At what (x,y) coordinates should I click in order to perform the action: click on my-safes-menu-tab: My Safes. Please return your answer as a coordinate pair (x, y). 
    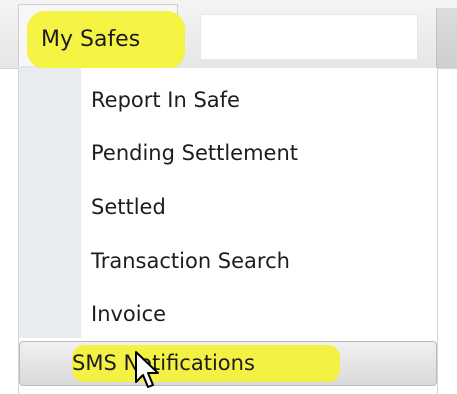
    Looking at the image, I should click on (101, 36).